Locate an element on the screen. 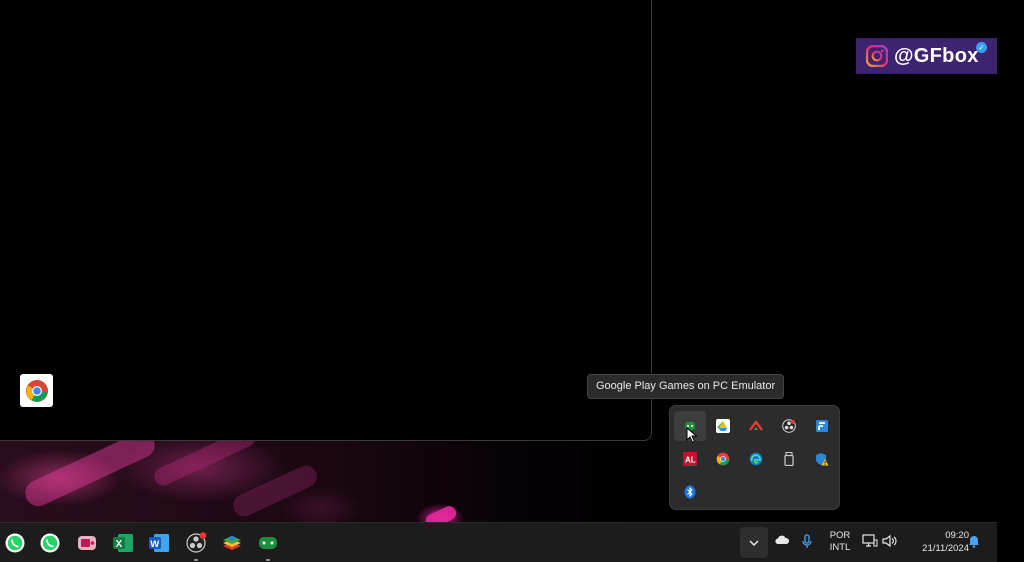  word-icon: W is located at coordinates (159, 543).